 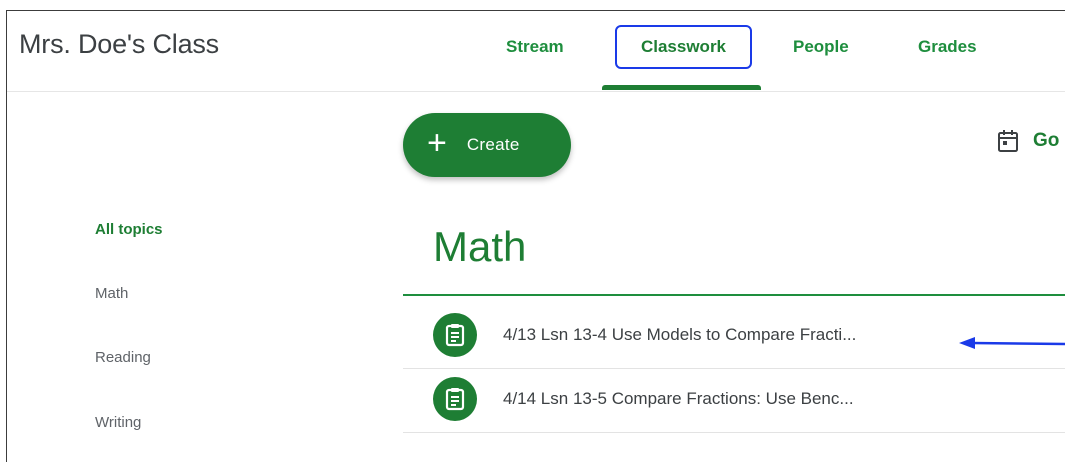 I want to click on tab-people: People, so click(x=821, y=47).